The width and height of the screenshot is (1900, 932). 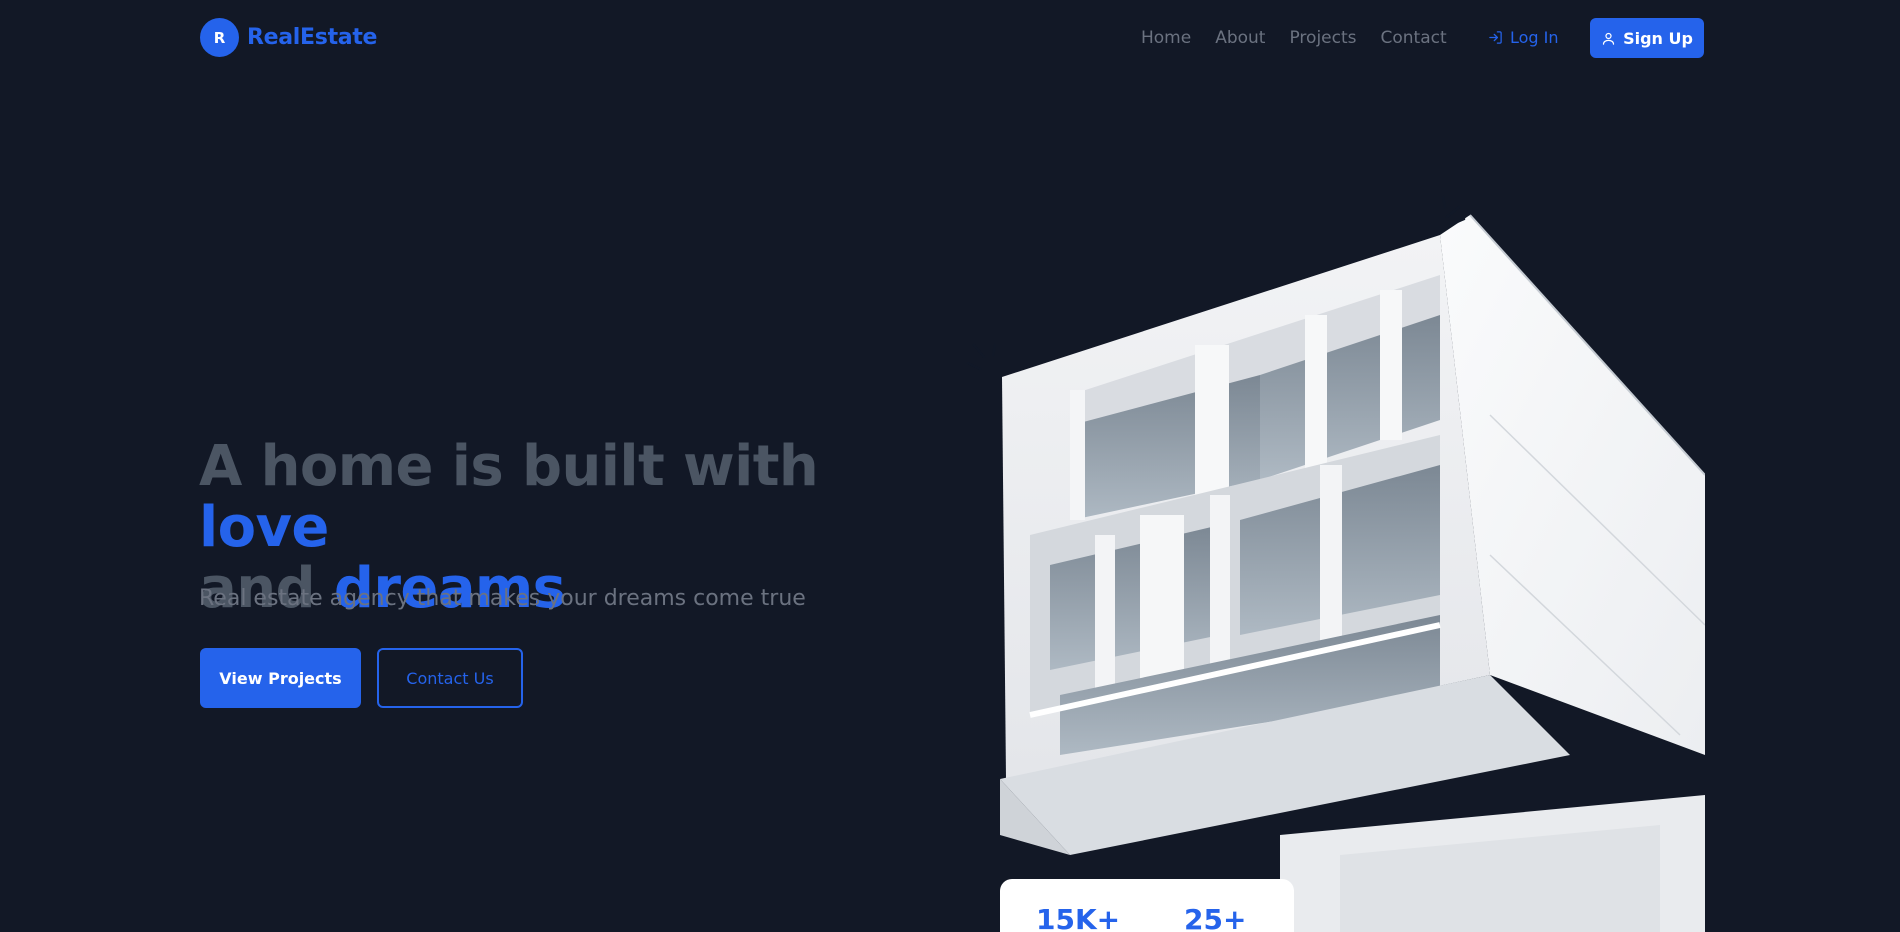 I want to click on stat-value-projects: 15K+, so click(x=1078, y=917).